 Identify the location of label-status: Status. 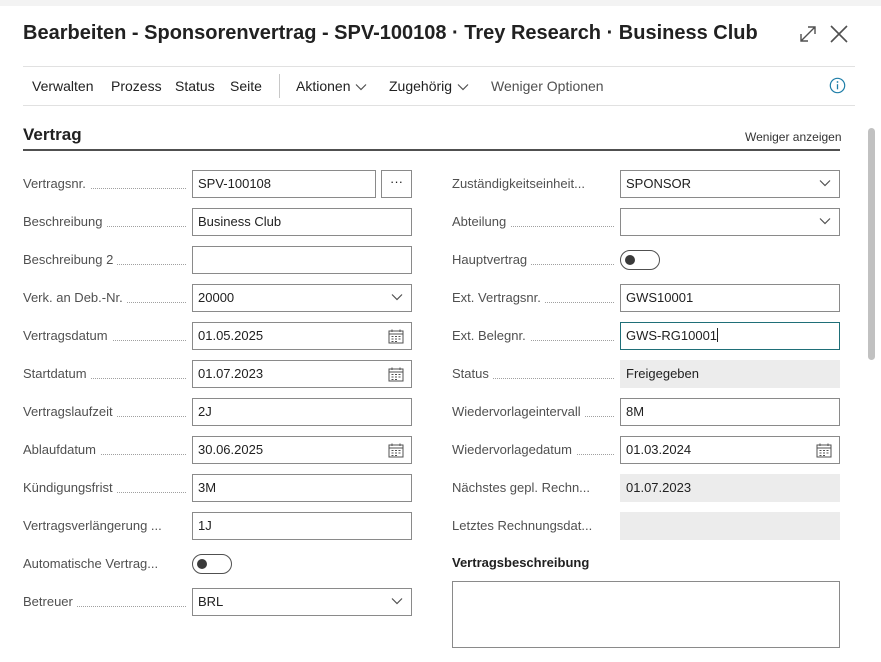
(533, 374).